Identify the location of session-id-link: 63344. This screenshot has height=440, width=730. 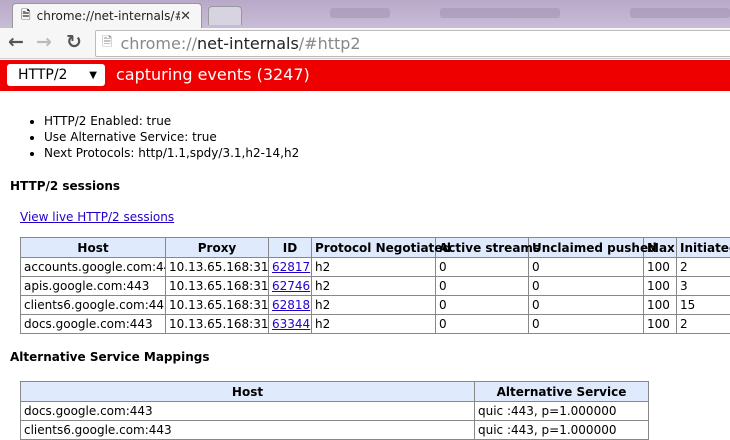
(291, 324).